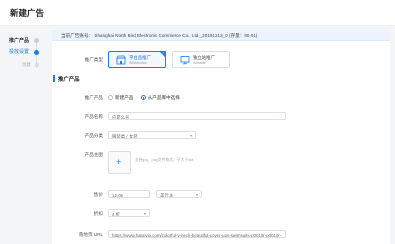 Image resolution: width=395 pixels, height=244 pixels. Describe the element at coordinates (166, 195) in the screenshot. I see `currency-value: 美元 $` at that location.